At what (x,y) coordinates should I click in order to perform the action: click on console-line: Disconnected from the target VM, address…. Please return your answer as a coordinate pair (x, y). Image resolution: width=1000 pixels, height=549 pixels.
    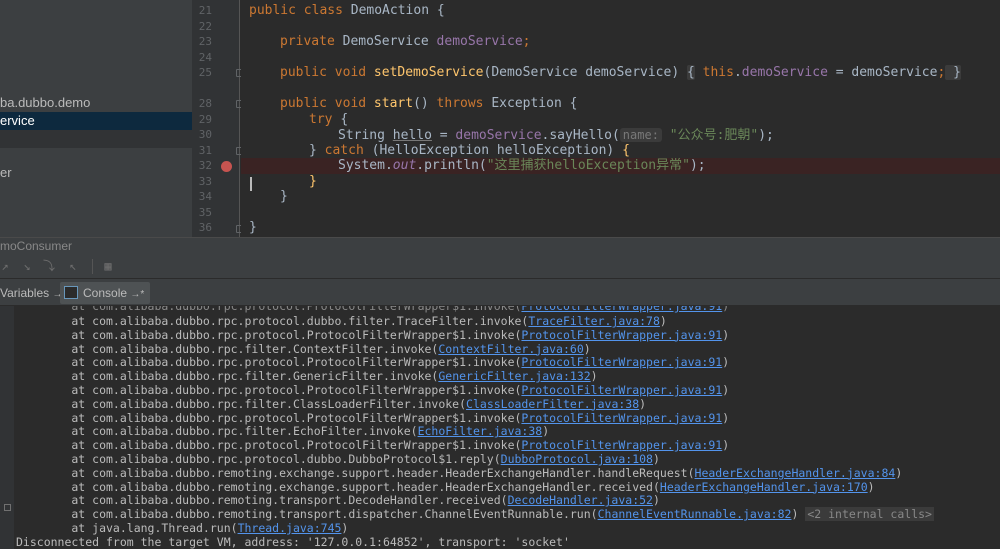
    Looking at the image, I should click on (293, 542).